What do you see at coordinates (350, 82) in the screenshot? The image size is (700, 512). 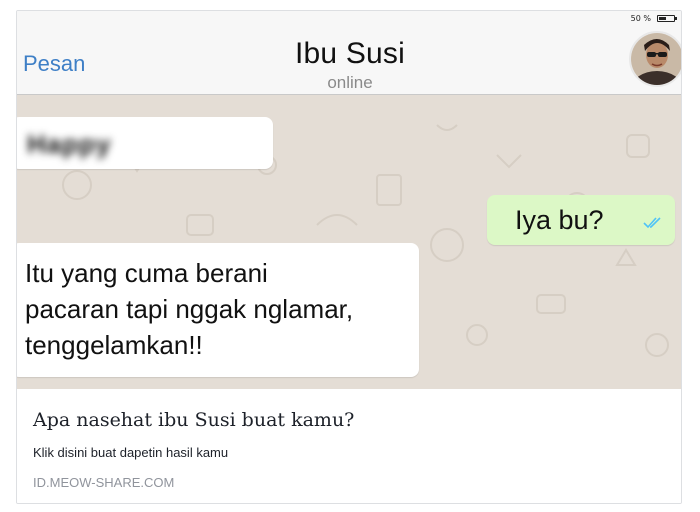 I see `contact-status: online` at bounding box center [350, 82].